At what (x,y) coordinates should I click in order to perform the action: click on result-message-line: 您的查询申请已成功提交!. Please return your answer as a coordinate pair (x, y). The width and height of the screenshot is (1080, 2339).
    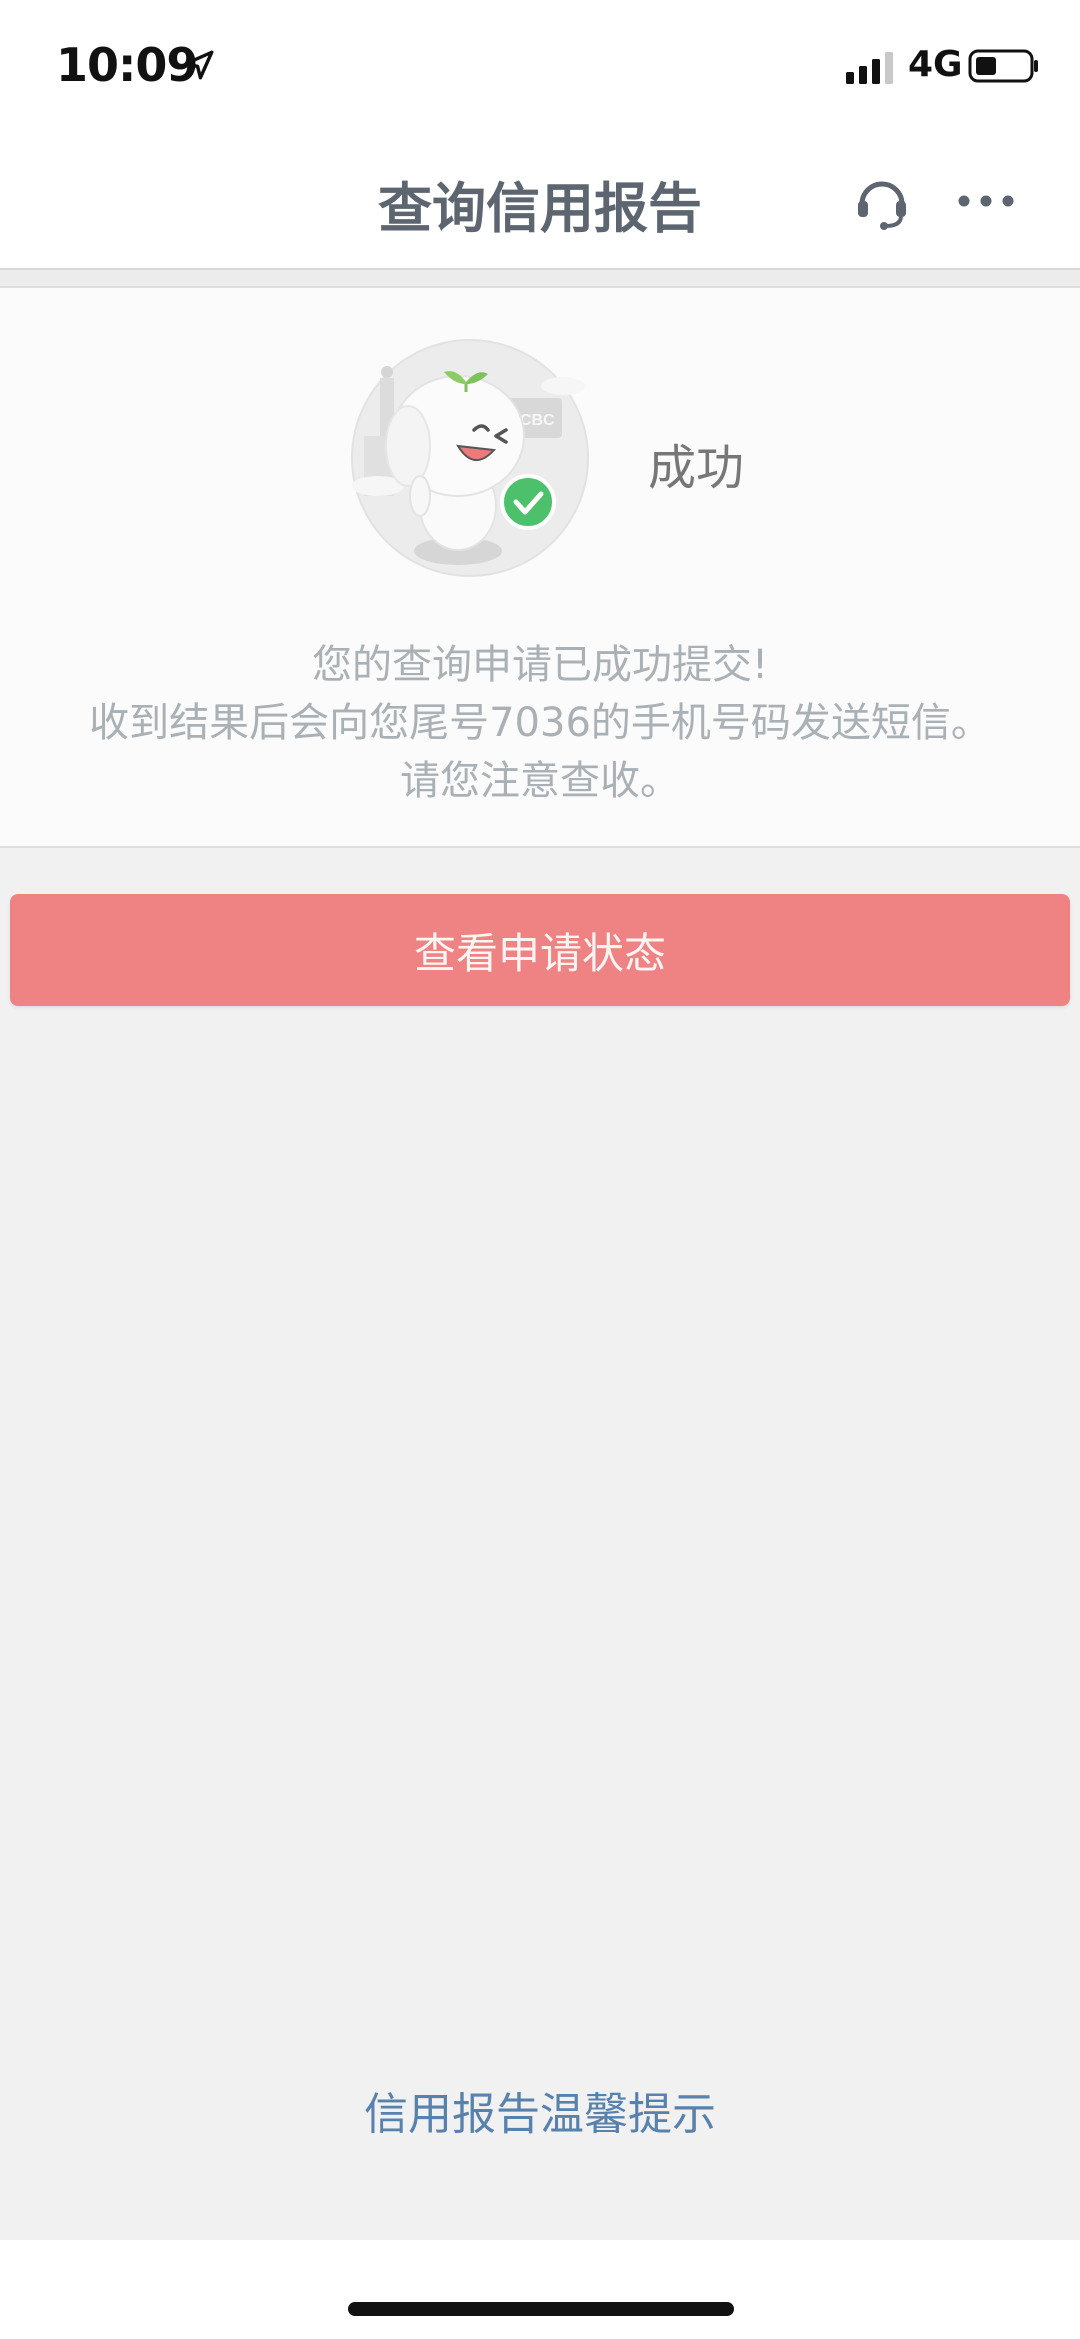
    Looking at the image, I should click on (540, 665).